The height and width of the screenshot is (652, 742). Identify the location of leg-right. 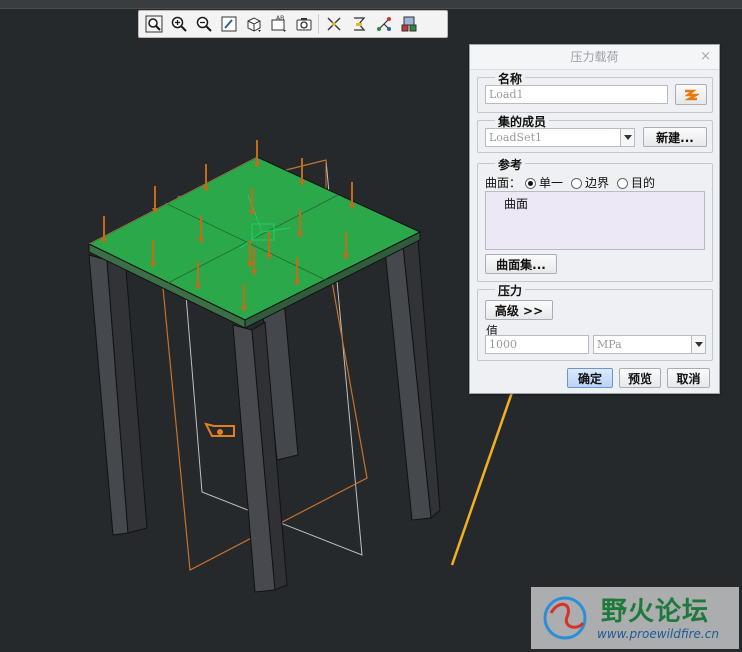
(412, 380).